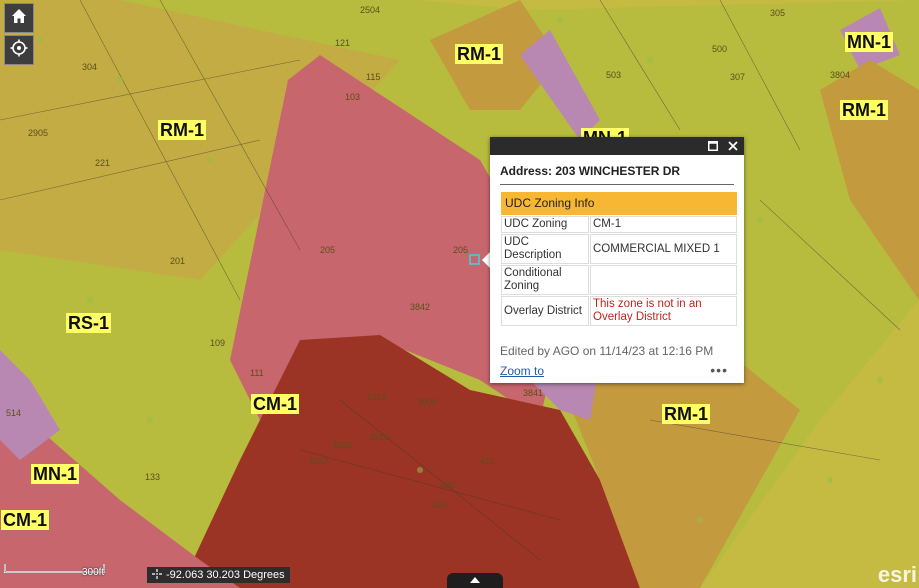 This screenshot has height=588, width=919. What do you see at coordinates (545, 311) in the screenshot?
I see `attribute-key: Overlay District` at bounding box center [545, 311].